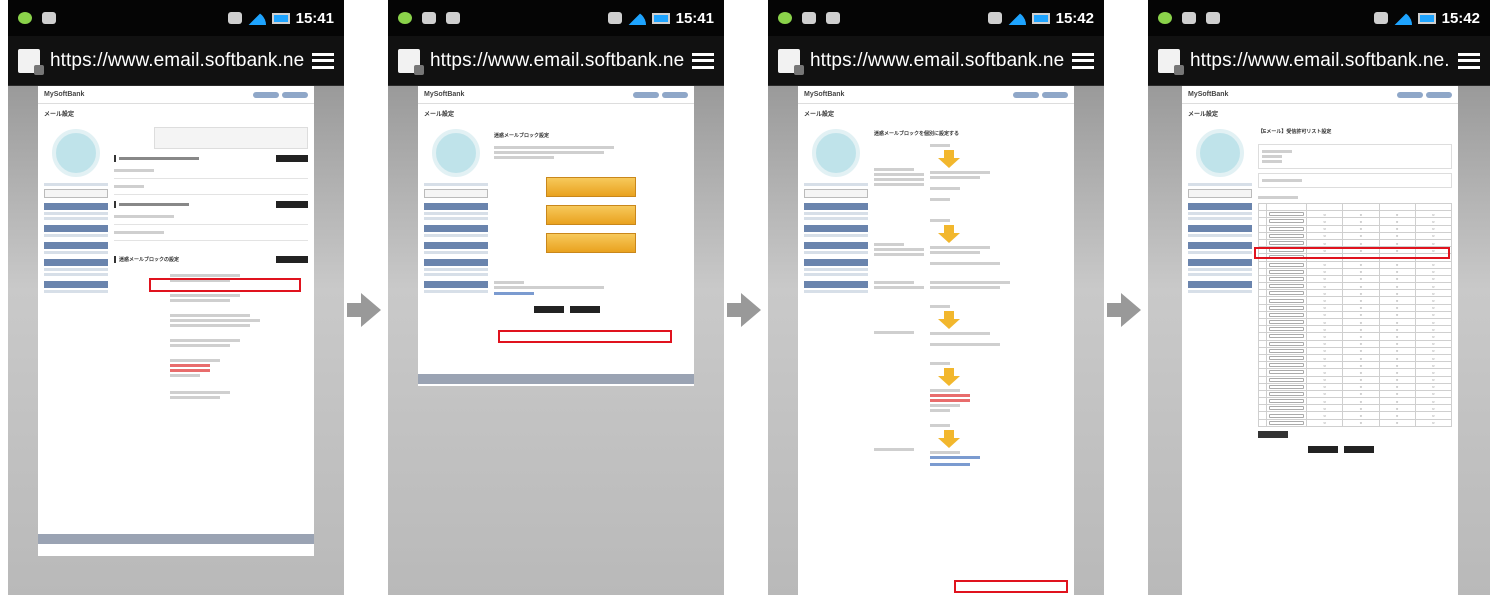 Image resolution: width=1490 pixels, height=595 pixels. What do you see at coordinates (292, 204) in the screenshot?
I see `change-button` at bounding box center [292, 204].